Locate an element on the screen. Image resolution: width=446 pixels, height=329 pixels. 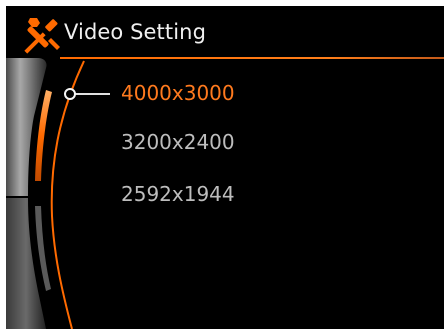
dial-active-bar is located at coordinates (43, 135).